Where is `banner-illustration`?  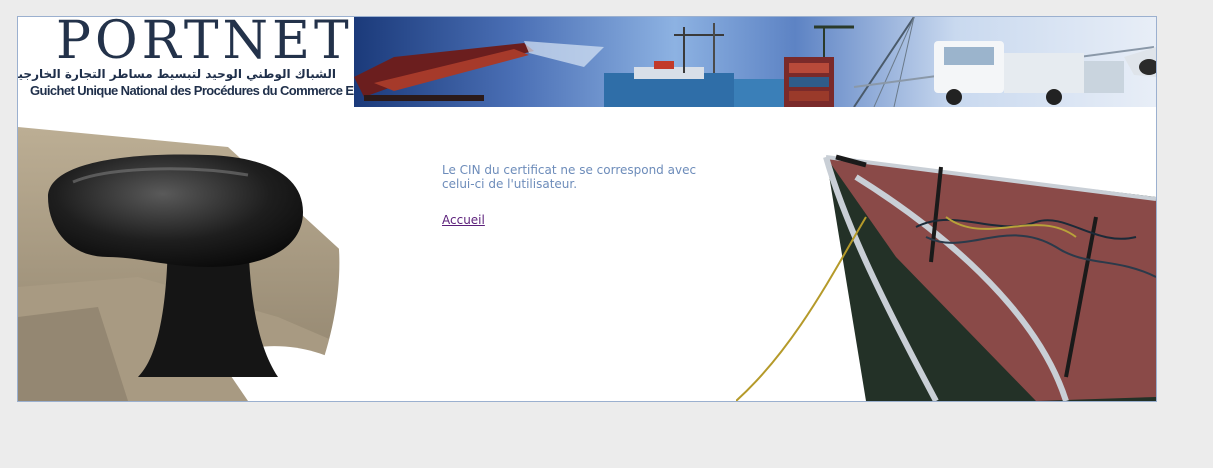 banner-illustration is located at coordinates (755, 62).